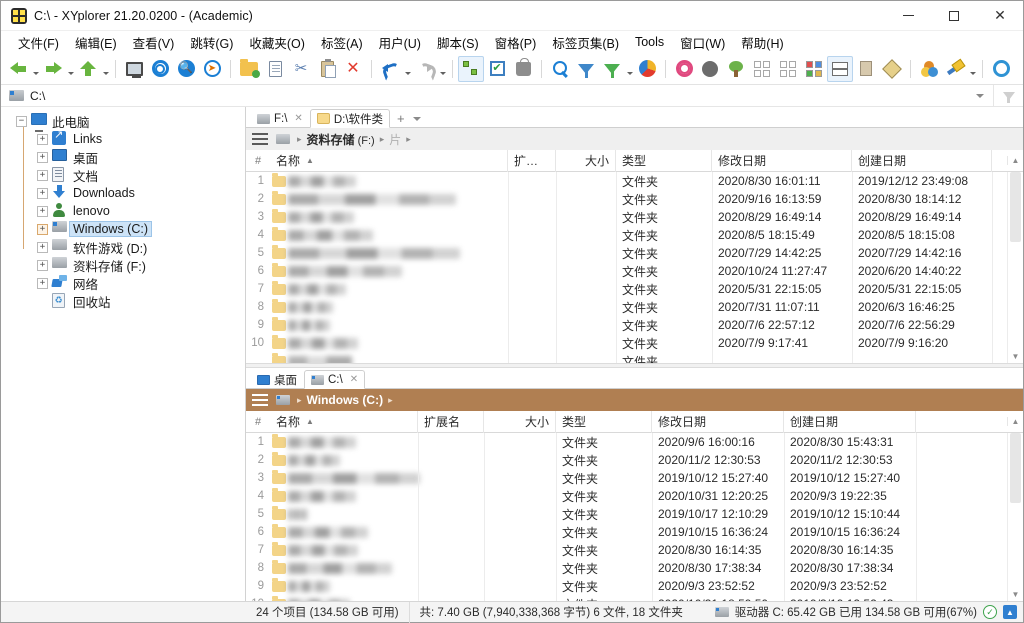 This screenshot has width=1024, height=623. Describe the element at coordinates (123, 193) in the screenshot. I see `tree-node-downloads: + Downloads` at that location.